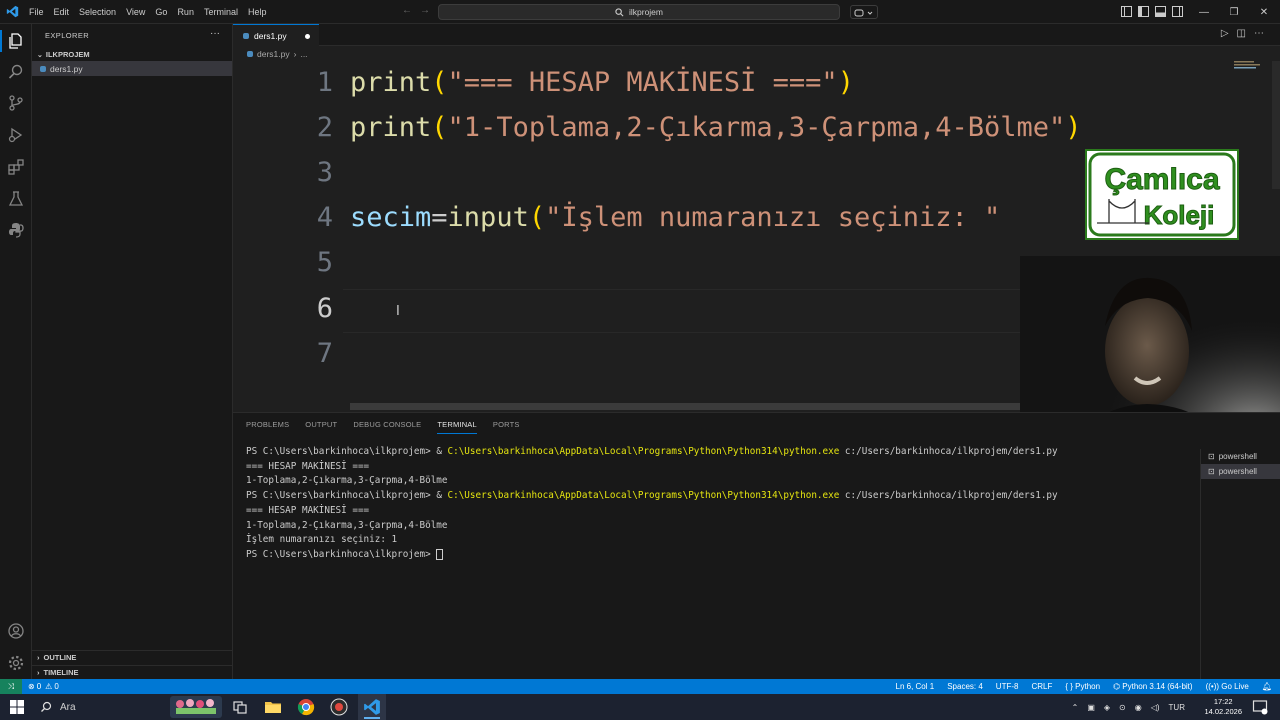 The image size is (1280, 720). What do you see at coordinates (864, 12) in the screenshot?
I see `copilot-button` at bounding box center [864, 12].